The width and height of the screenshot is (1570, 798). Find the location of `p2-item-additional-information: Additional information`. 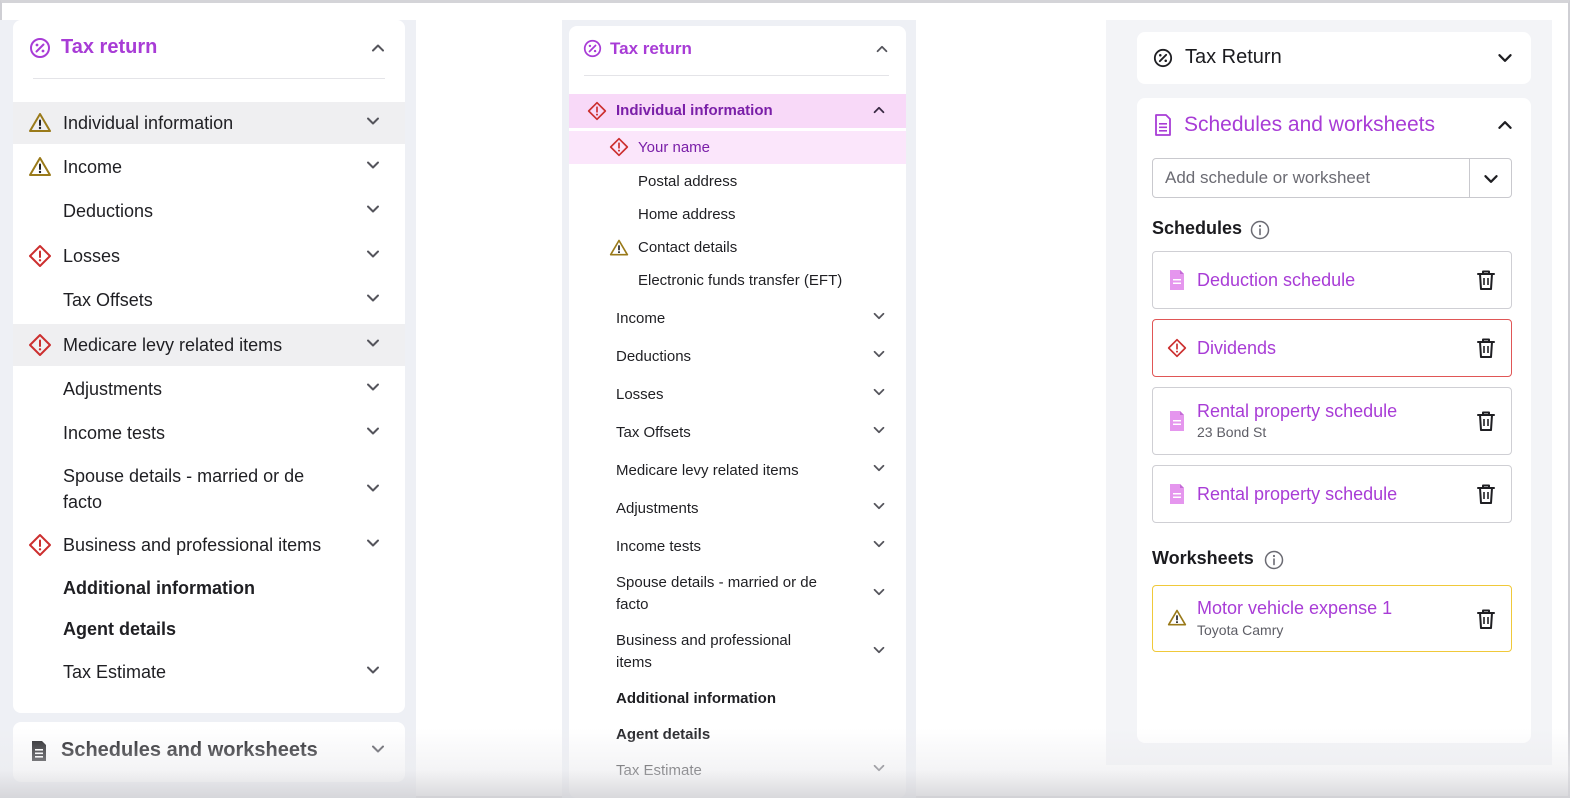

p2-item-additional-information: Additional information is located at coordinates (737, 700).